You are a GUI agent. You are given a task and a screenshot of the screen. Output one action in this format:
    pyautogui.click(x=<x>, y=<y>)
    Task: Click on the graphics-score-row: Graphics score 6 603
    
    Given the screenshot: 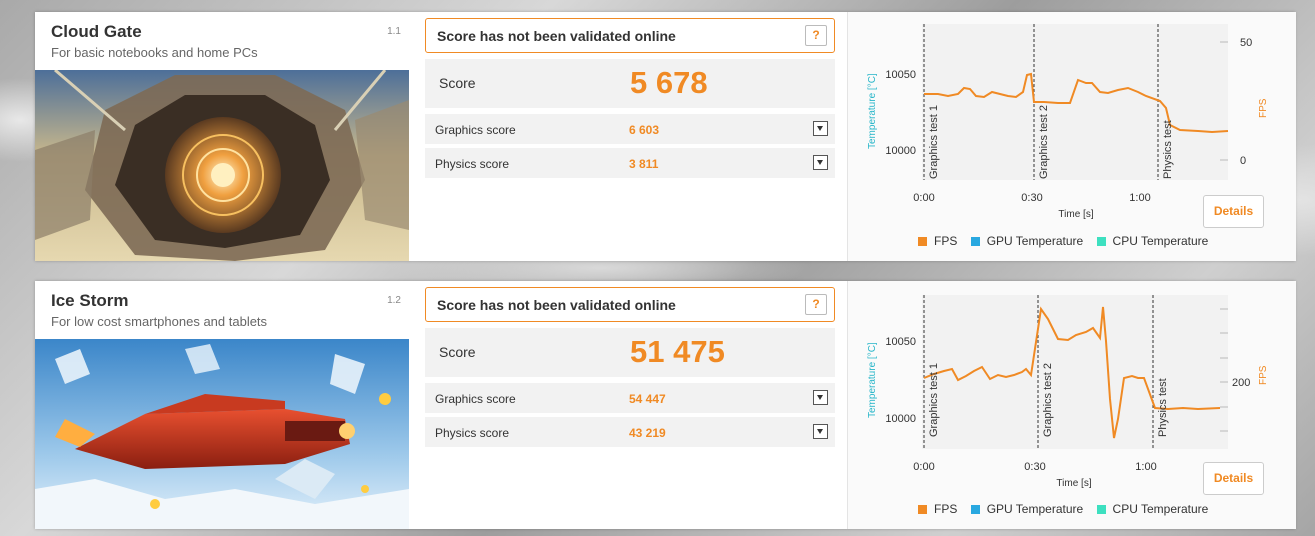 What is the action you would take?
    pyautogui.click(x=630, y=129)
    